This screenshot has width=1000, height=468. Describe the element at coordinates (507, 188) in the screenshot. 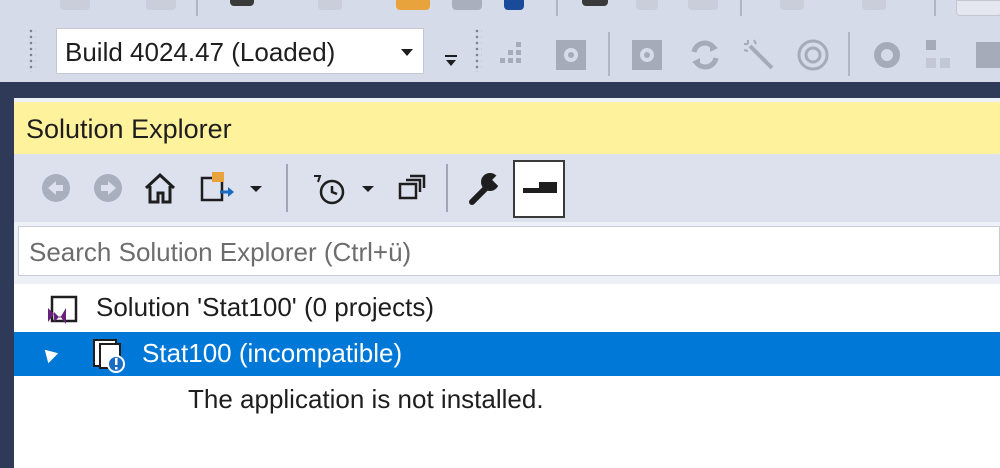

I see `solution-explorer-toolbar` at that location.